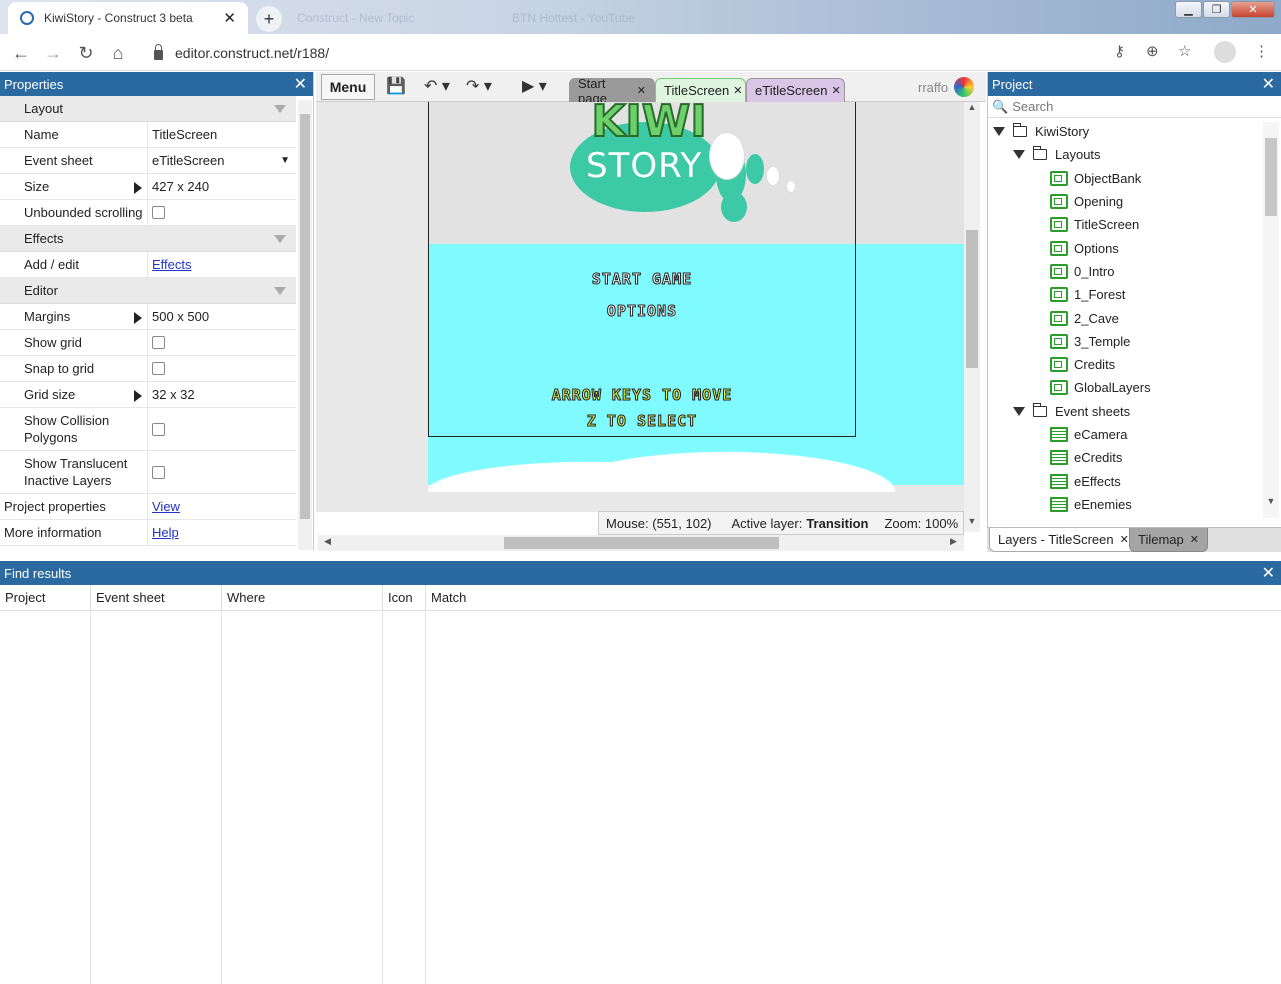 The height and width of the screenshot is (984, 1281). Describe the element at coordinates (21, 53) in the screenshot. I see `back-icon: ←` at that location.